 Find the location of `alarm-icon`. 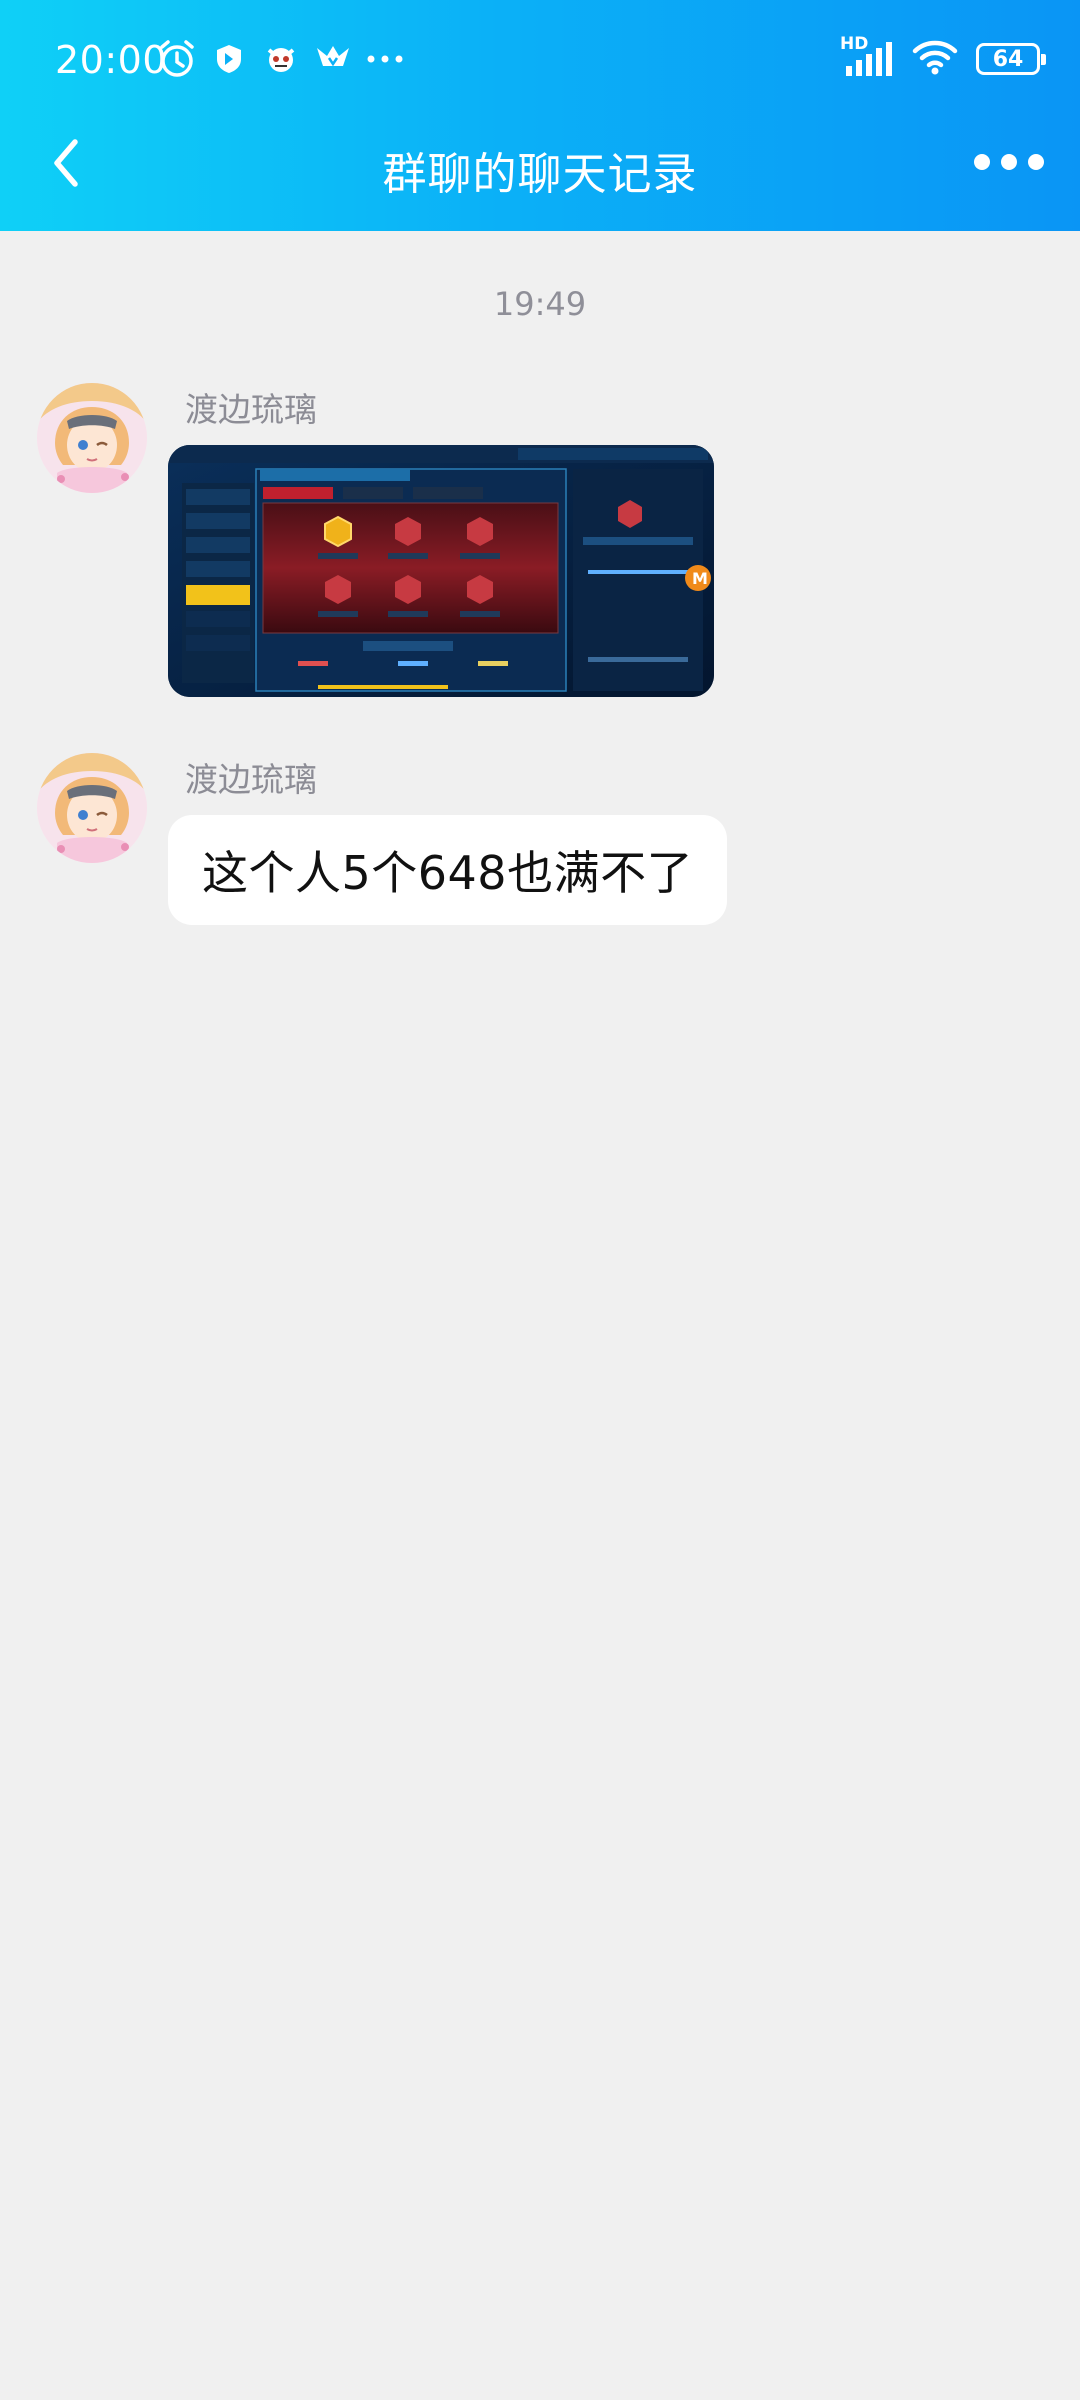

alarm-icon is located at coordinates (177, 59).